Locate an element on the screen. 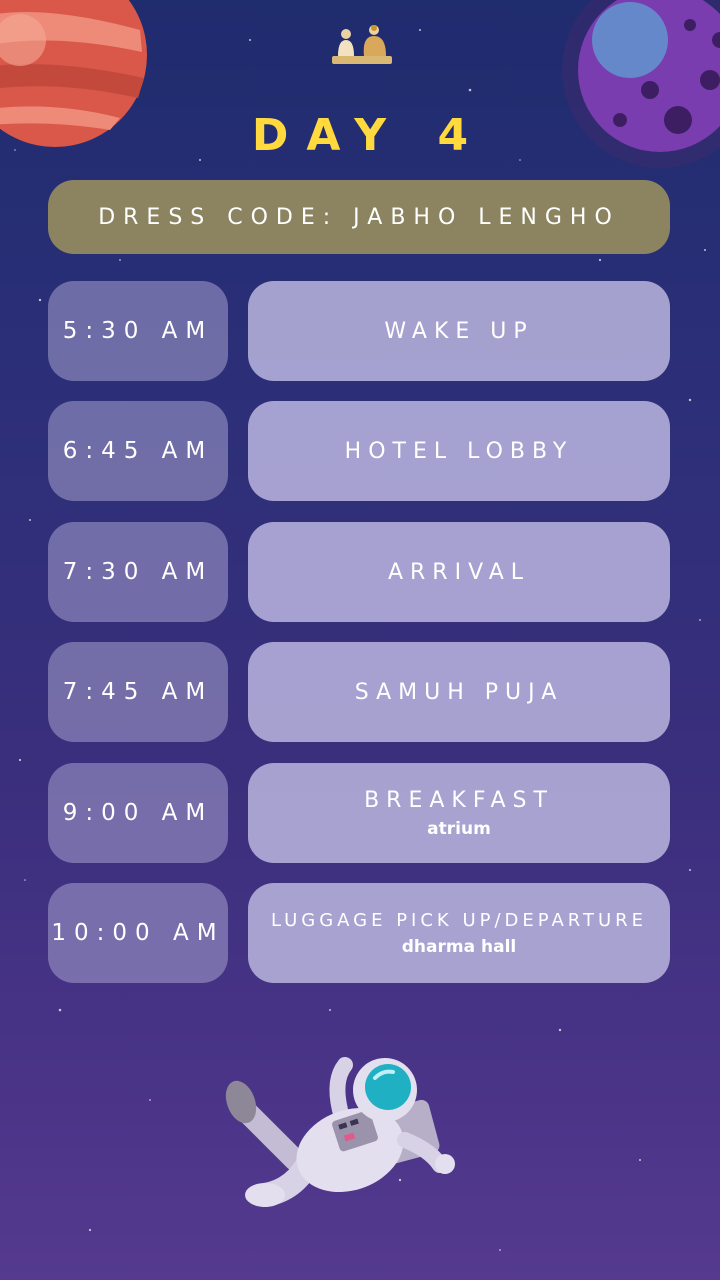 The image size is (720, 1280). event-box: LUGGAGE PICK UP/DEPARTURE dharma hall is located at coordinates (459, 933).